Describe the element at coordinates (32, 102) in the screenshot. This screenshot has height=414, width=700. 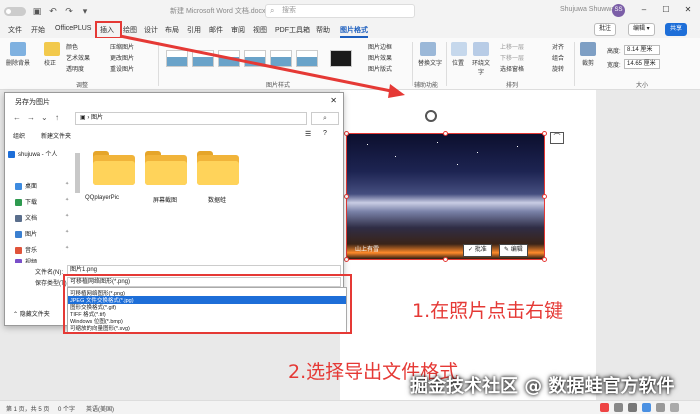
I see `dialog-title: 另存为图片` at that location.